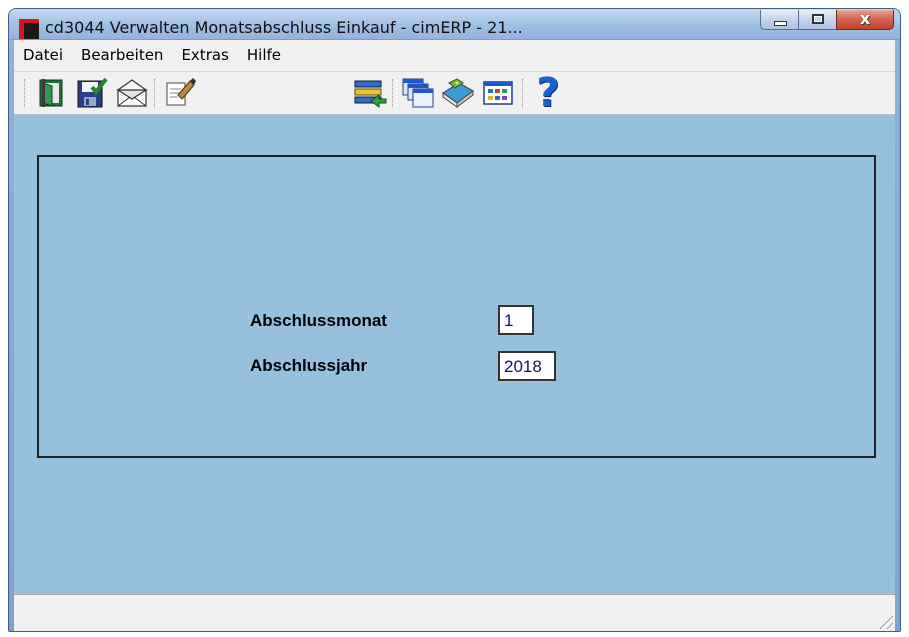  Describe the element at coordinates (264, 55) in the screenshot. I see `menu-hilfe: Hilfe` at that location.